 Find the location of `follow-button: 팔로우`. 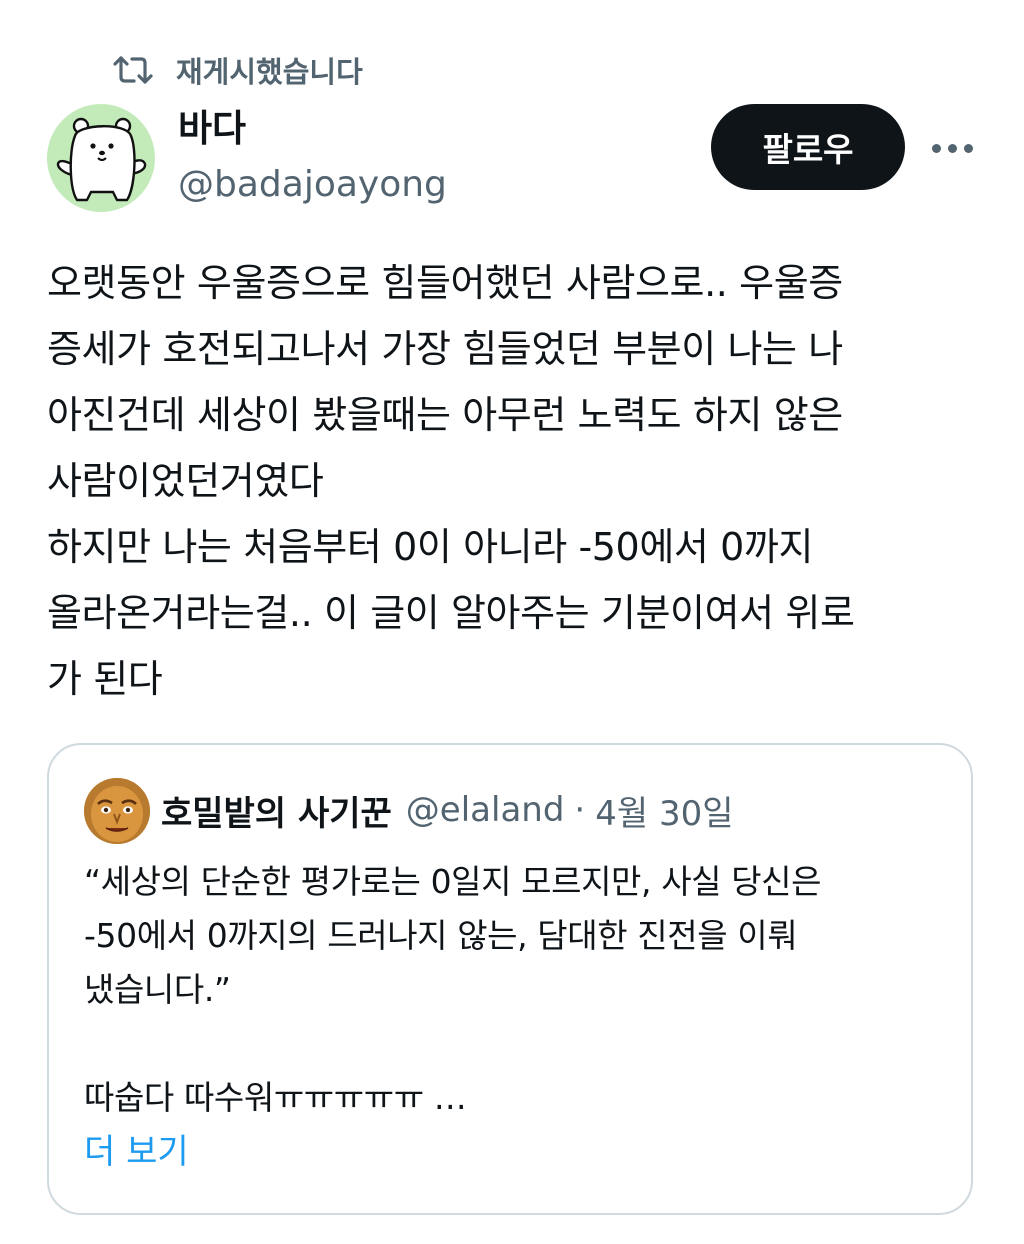

follow-button: 팔로우 is located at coordinates (808, 147).